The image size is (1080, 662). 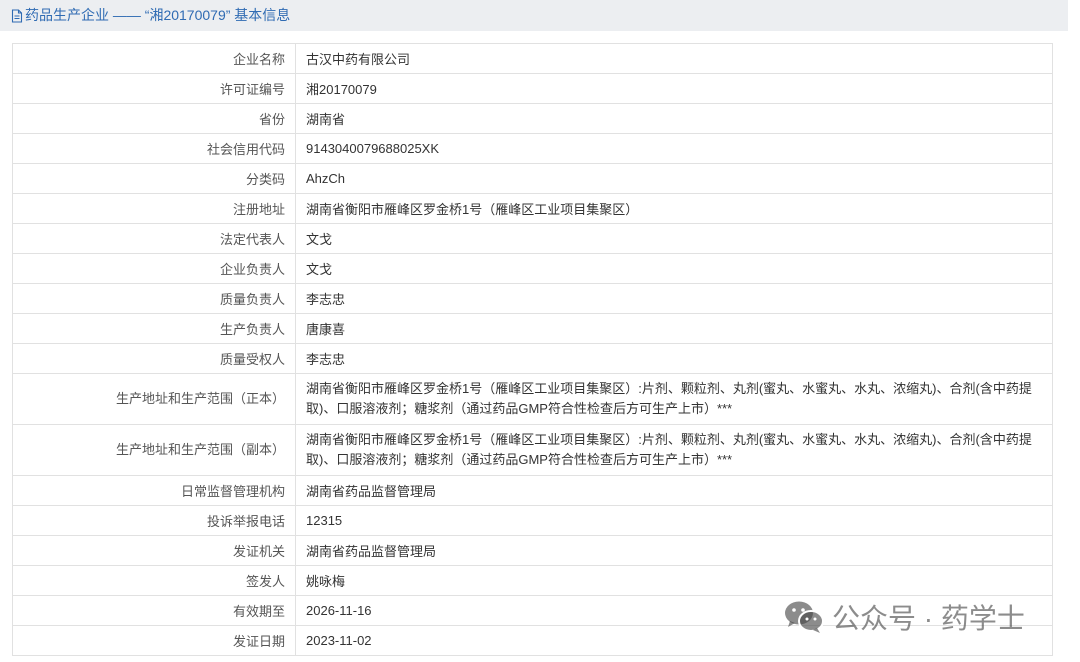 I want to click on row-category-code: 分类码 AhzCh, so click(x=532, y=178).